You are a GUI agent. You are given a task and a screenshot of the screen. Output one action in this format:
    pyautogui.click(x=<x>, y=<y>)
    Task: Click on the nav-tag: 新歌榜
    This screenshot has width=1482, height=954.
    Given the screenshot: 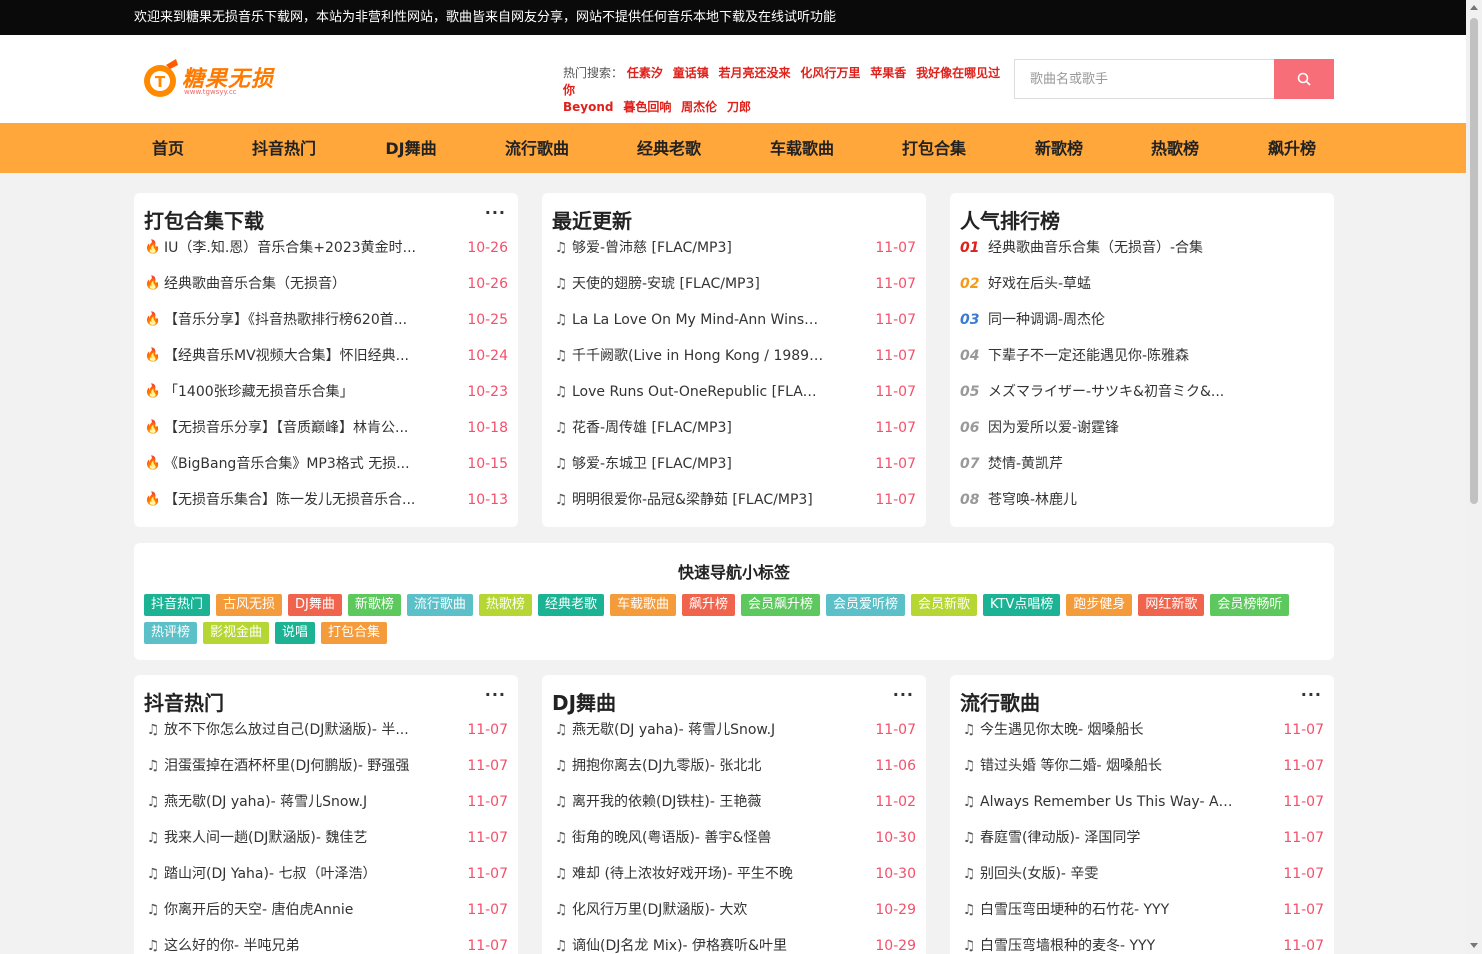 What is the action you would take?
    pyautogui.click(x=374, y=605)
    